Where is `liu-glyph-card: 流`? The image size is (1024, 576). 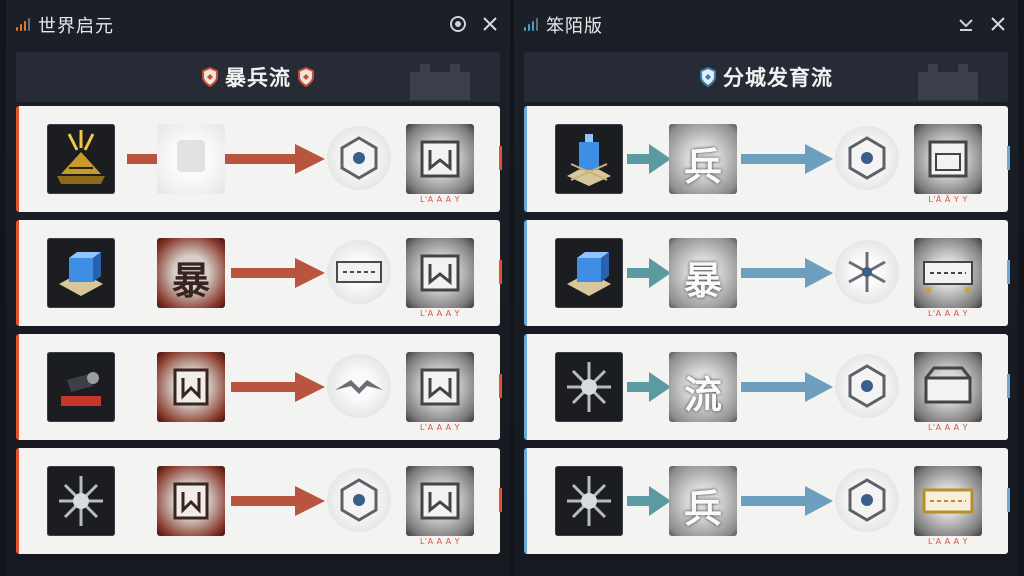 liu-glyph-card: 流 is located at coordinates (703, 387).